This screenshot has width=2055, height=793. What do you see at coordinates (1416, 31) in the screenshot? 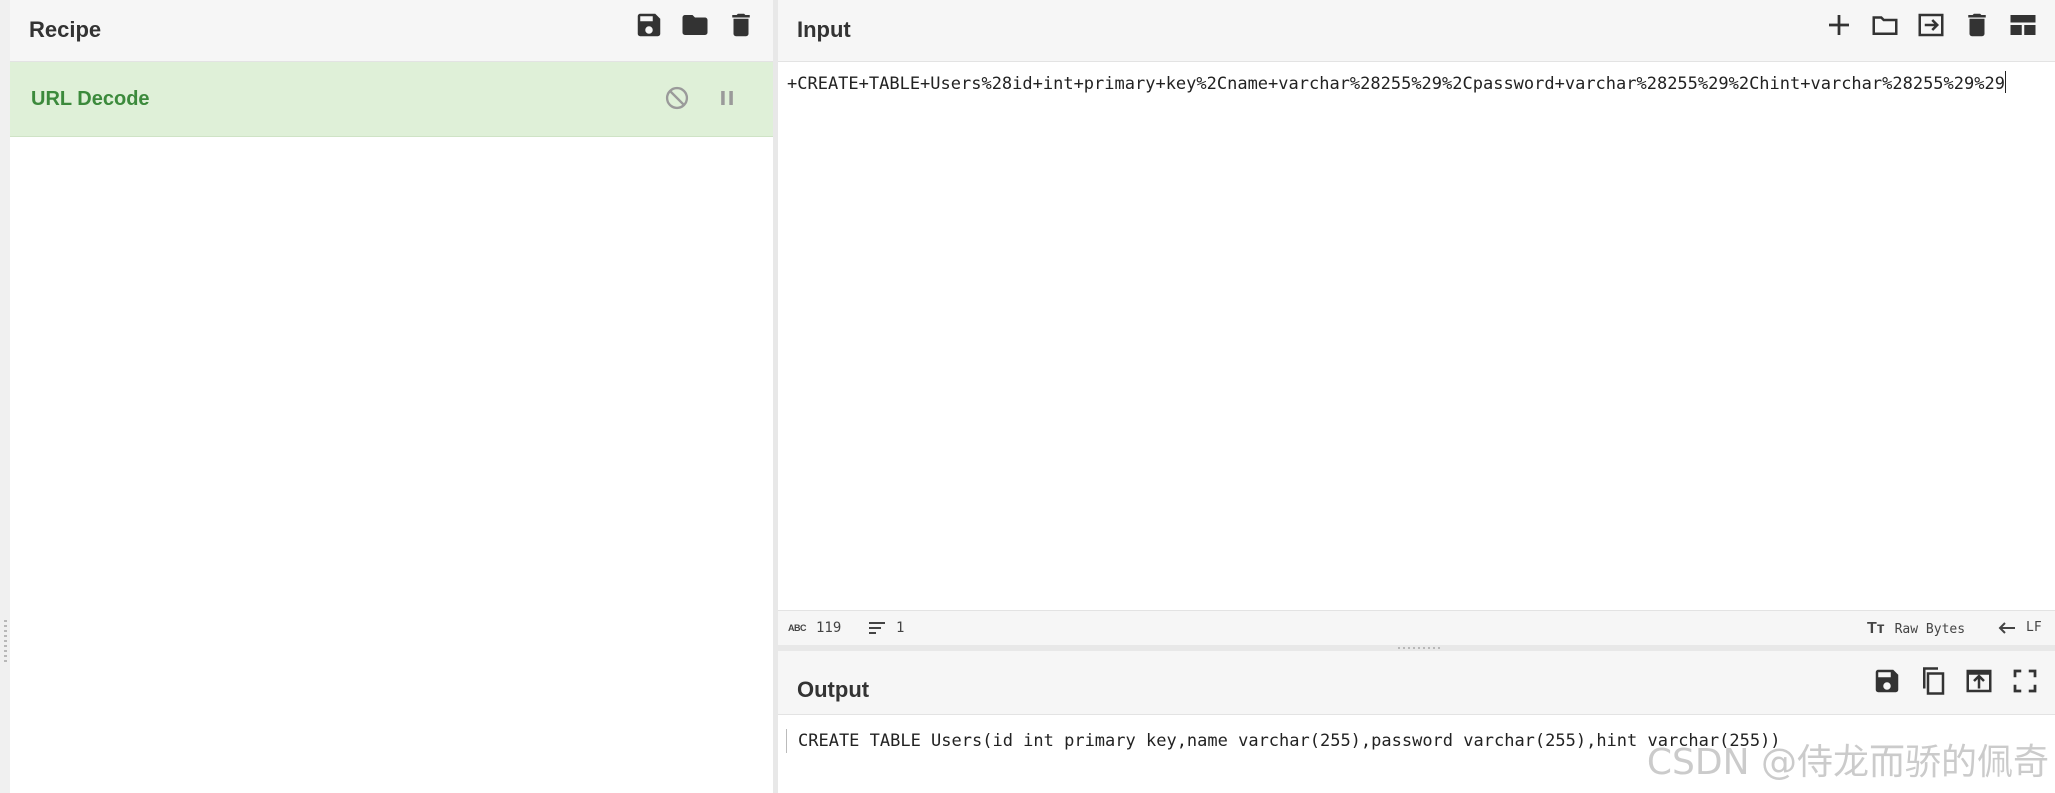
I see `input-header: Input` at bounding box center [1416, 31].